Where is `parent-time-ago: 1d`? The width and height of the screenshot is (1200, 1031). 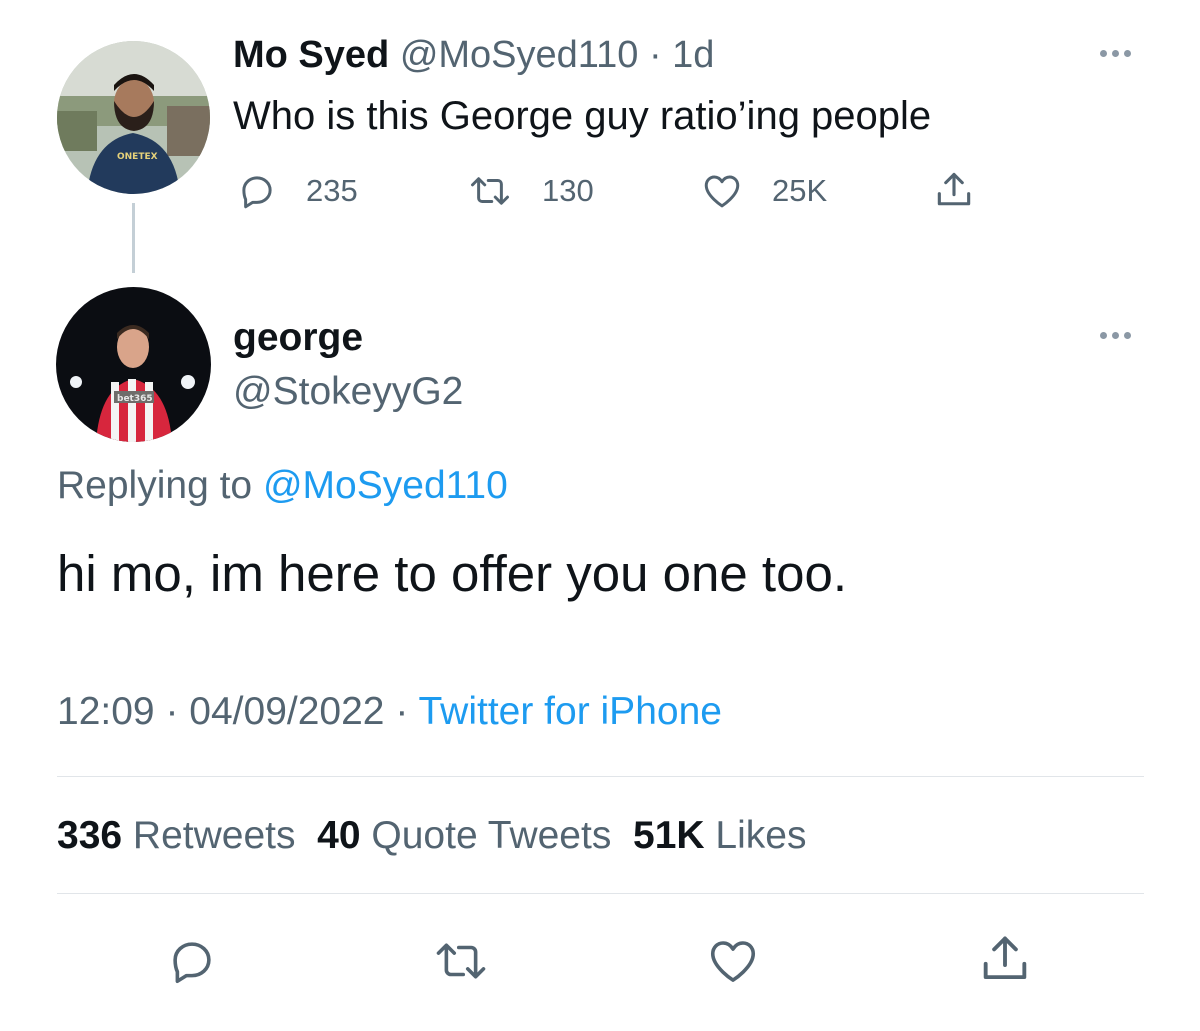 parent-time-ago: 1d is located at coordinates (693, 55).